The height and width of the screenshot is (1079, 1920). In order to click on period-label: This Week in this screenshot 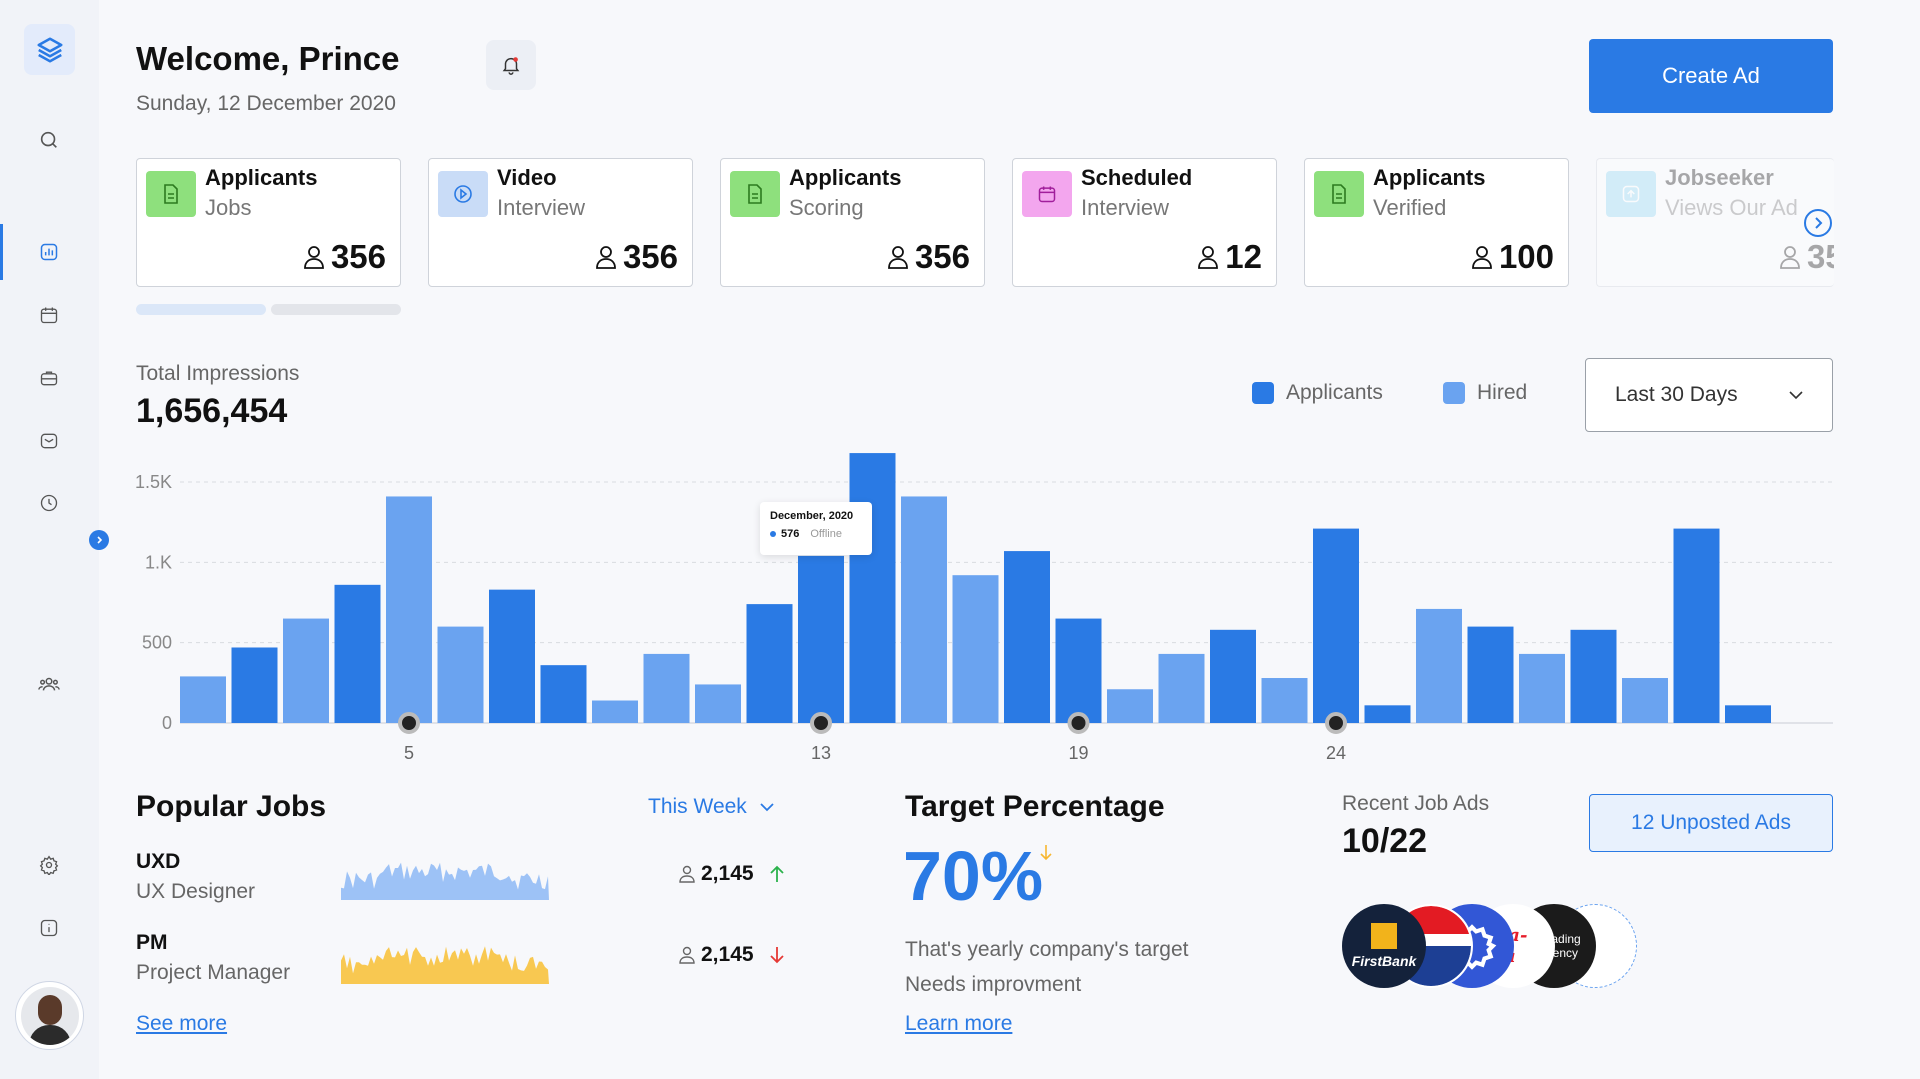, I will do `click(697, 806)`.